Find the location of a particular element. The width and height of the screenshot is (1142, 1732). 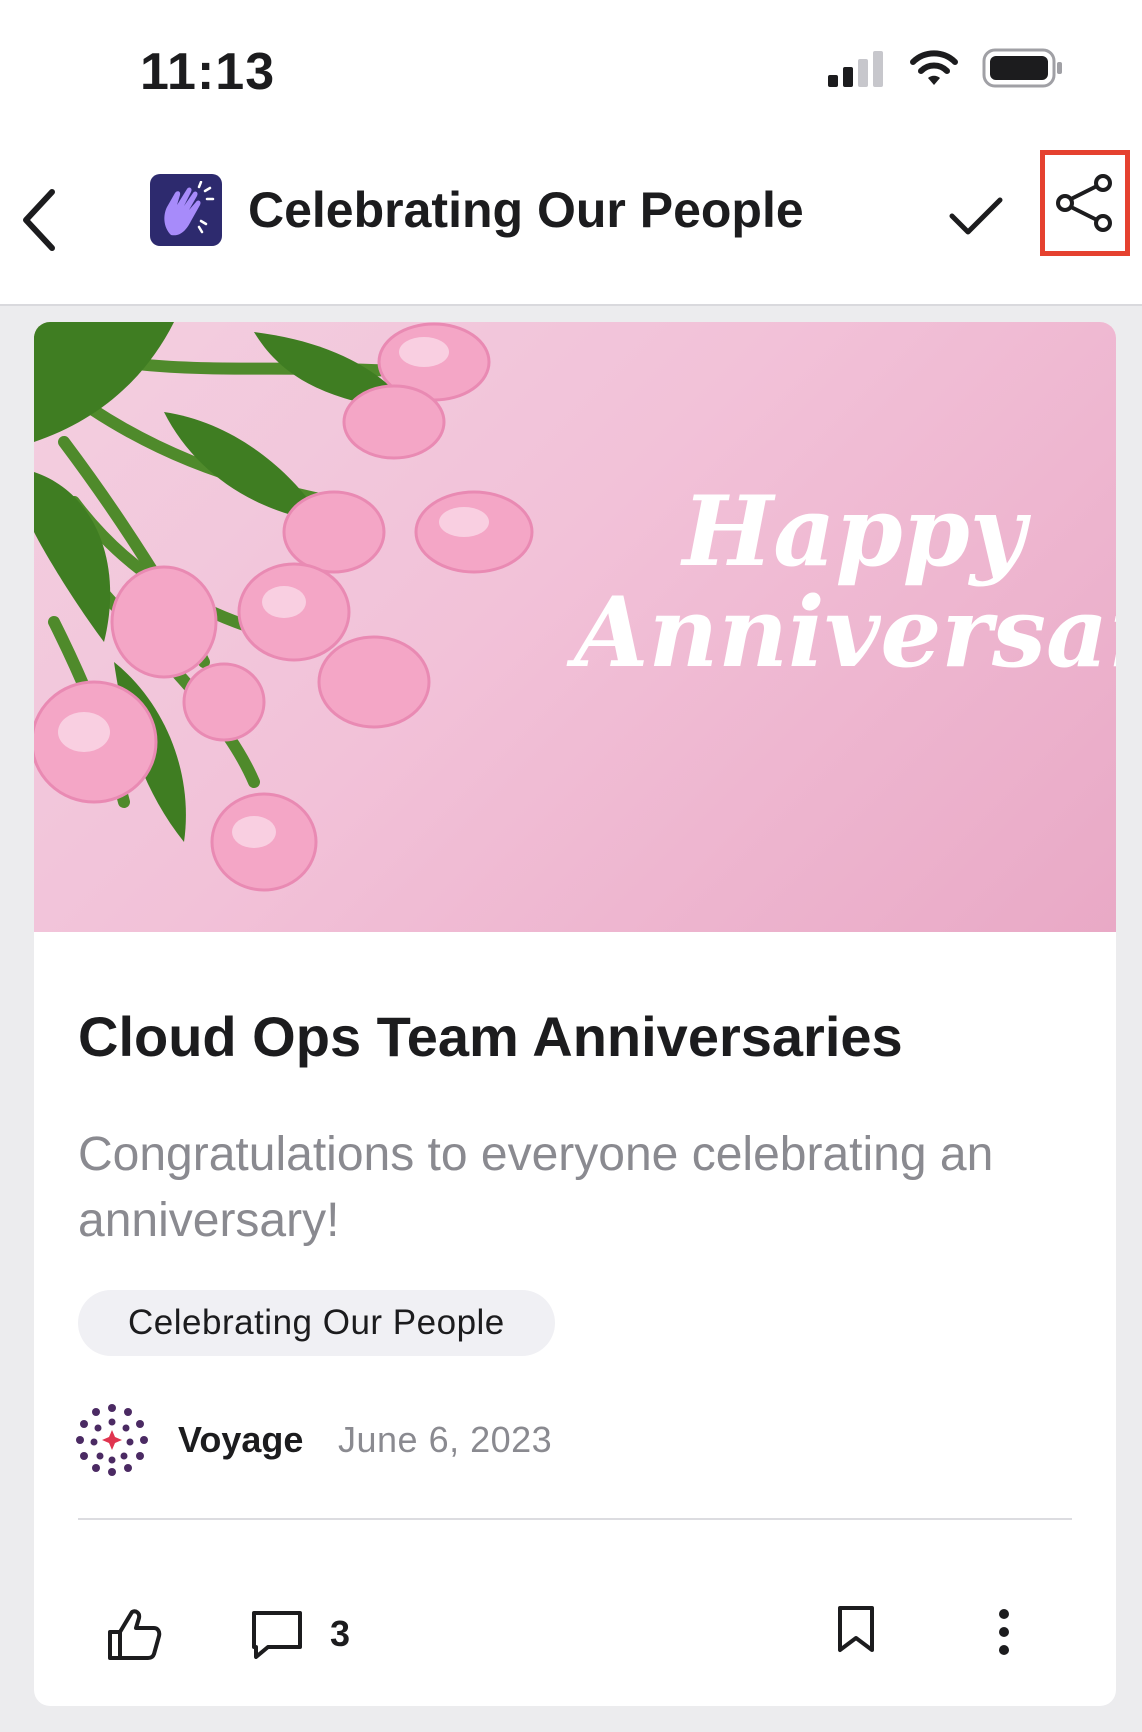

battery-icon is located at coordinates (1022, 68).